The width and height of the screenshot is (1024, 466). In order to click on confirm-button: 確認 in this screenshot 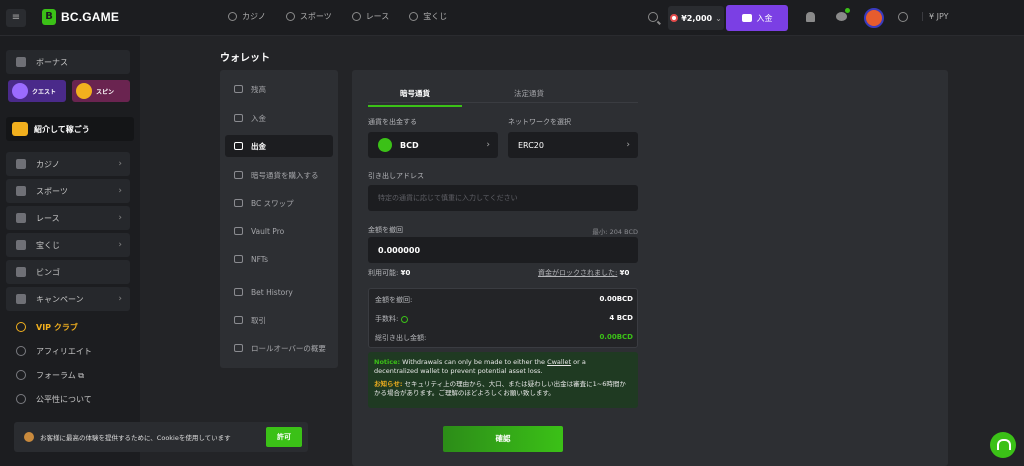, I will do `click(503, 439)`.